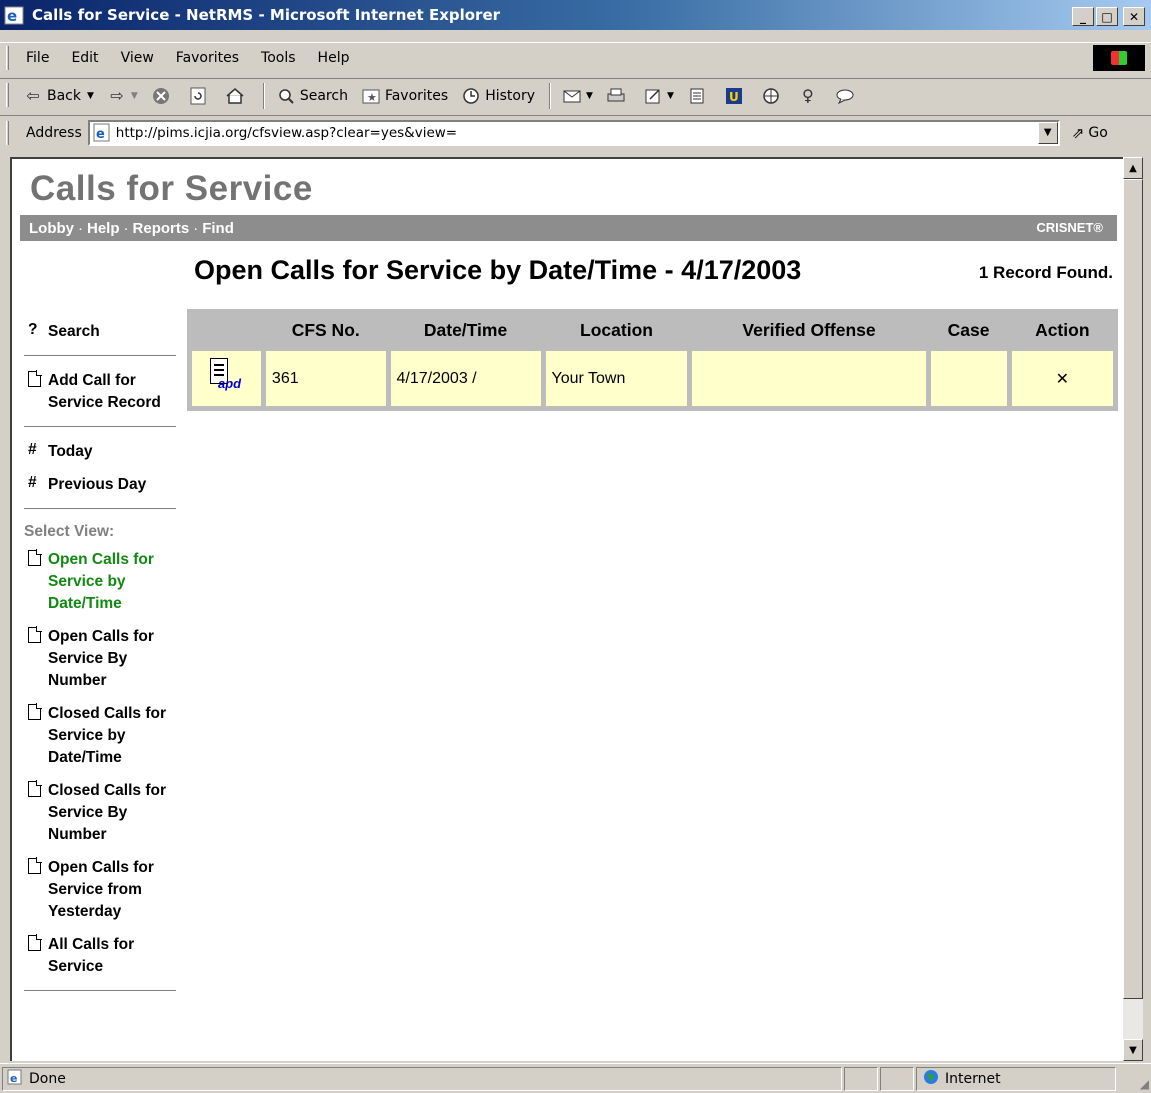 The height and width of the screenshot is (1093, 1151). Describe the element at coordinates (577, 96) in the screenshot. I see `mail-button: ▼` at that location.